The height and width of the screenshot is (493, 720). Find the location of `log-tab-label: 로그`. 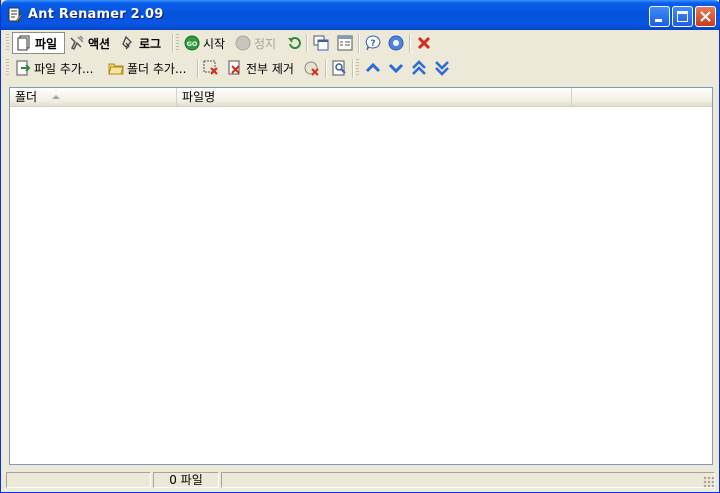

log-tab-label: 로그 is located at coordinates (150, 43).